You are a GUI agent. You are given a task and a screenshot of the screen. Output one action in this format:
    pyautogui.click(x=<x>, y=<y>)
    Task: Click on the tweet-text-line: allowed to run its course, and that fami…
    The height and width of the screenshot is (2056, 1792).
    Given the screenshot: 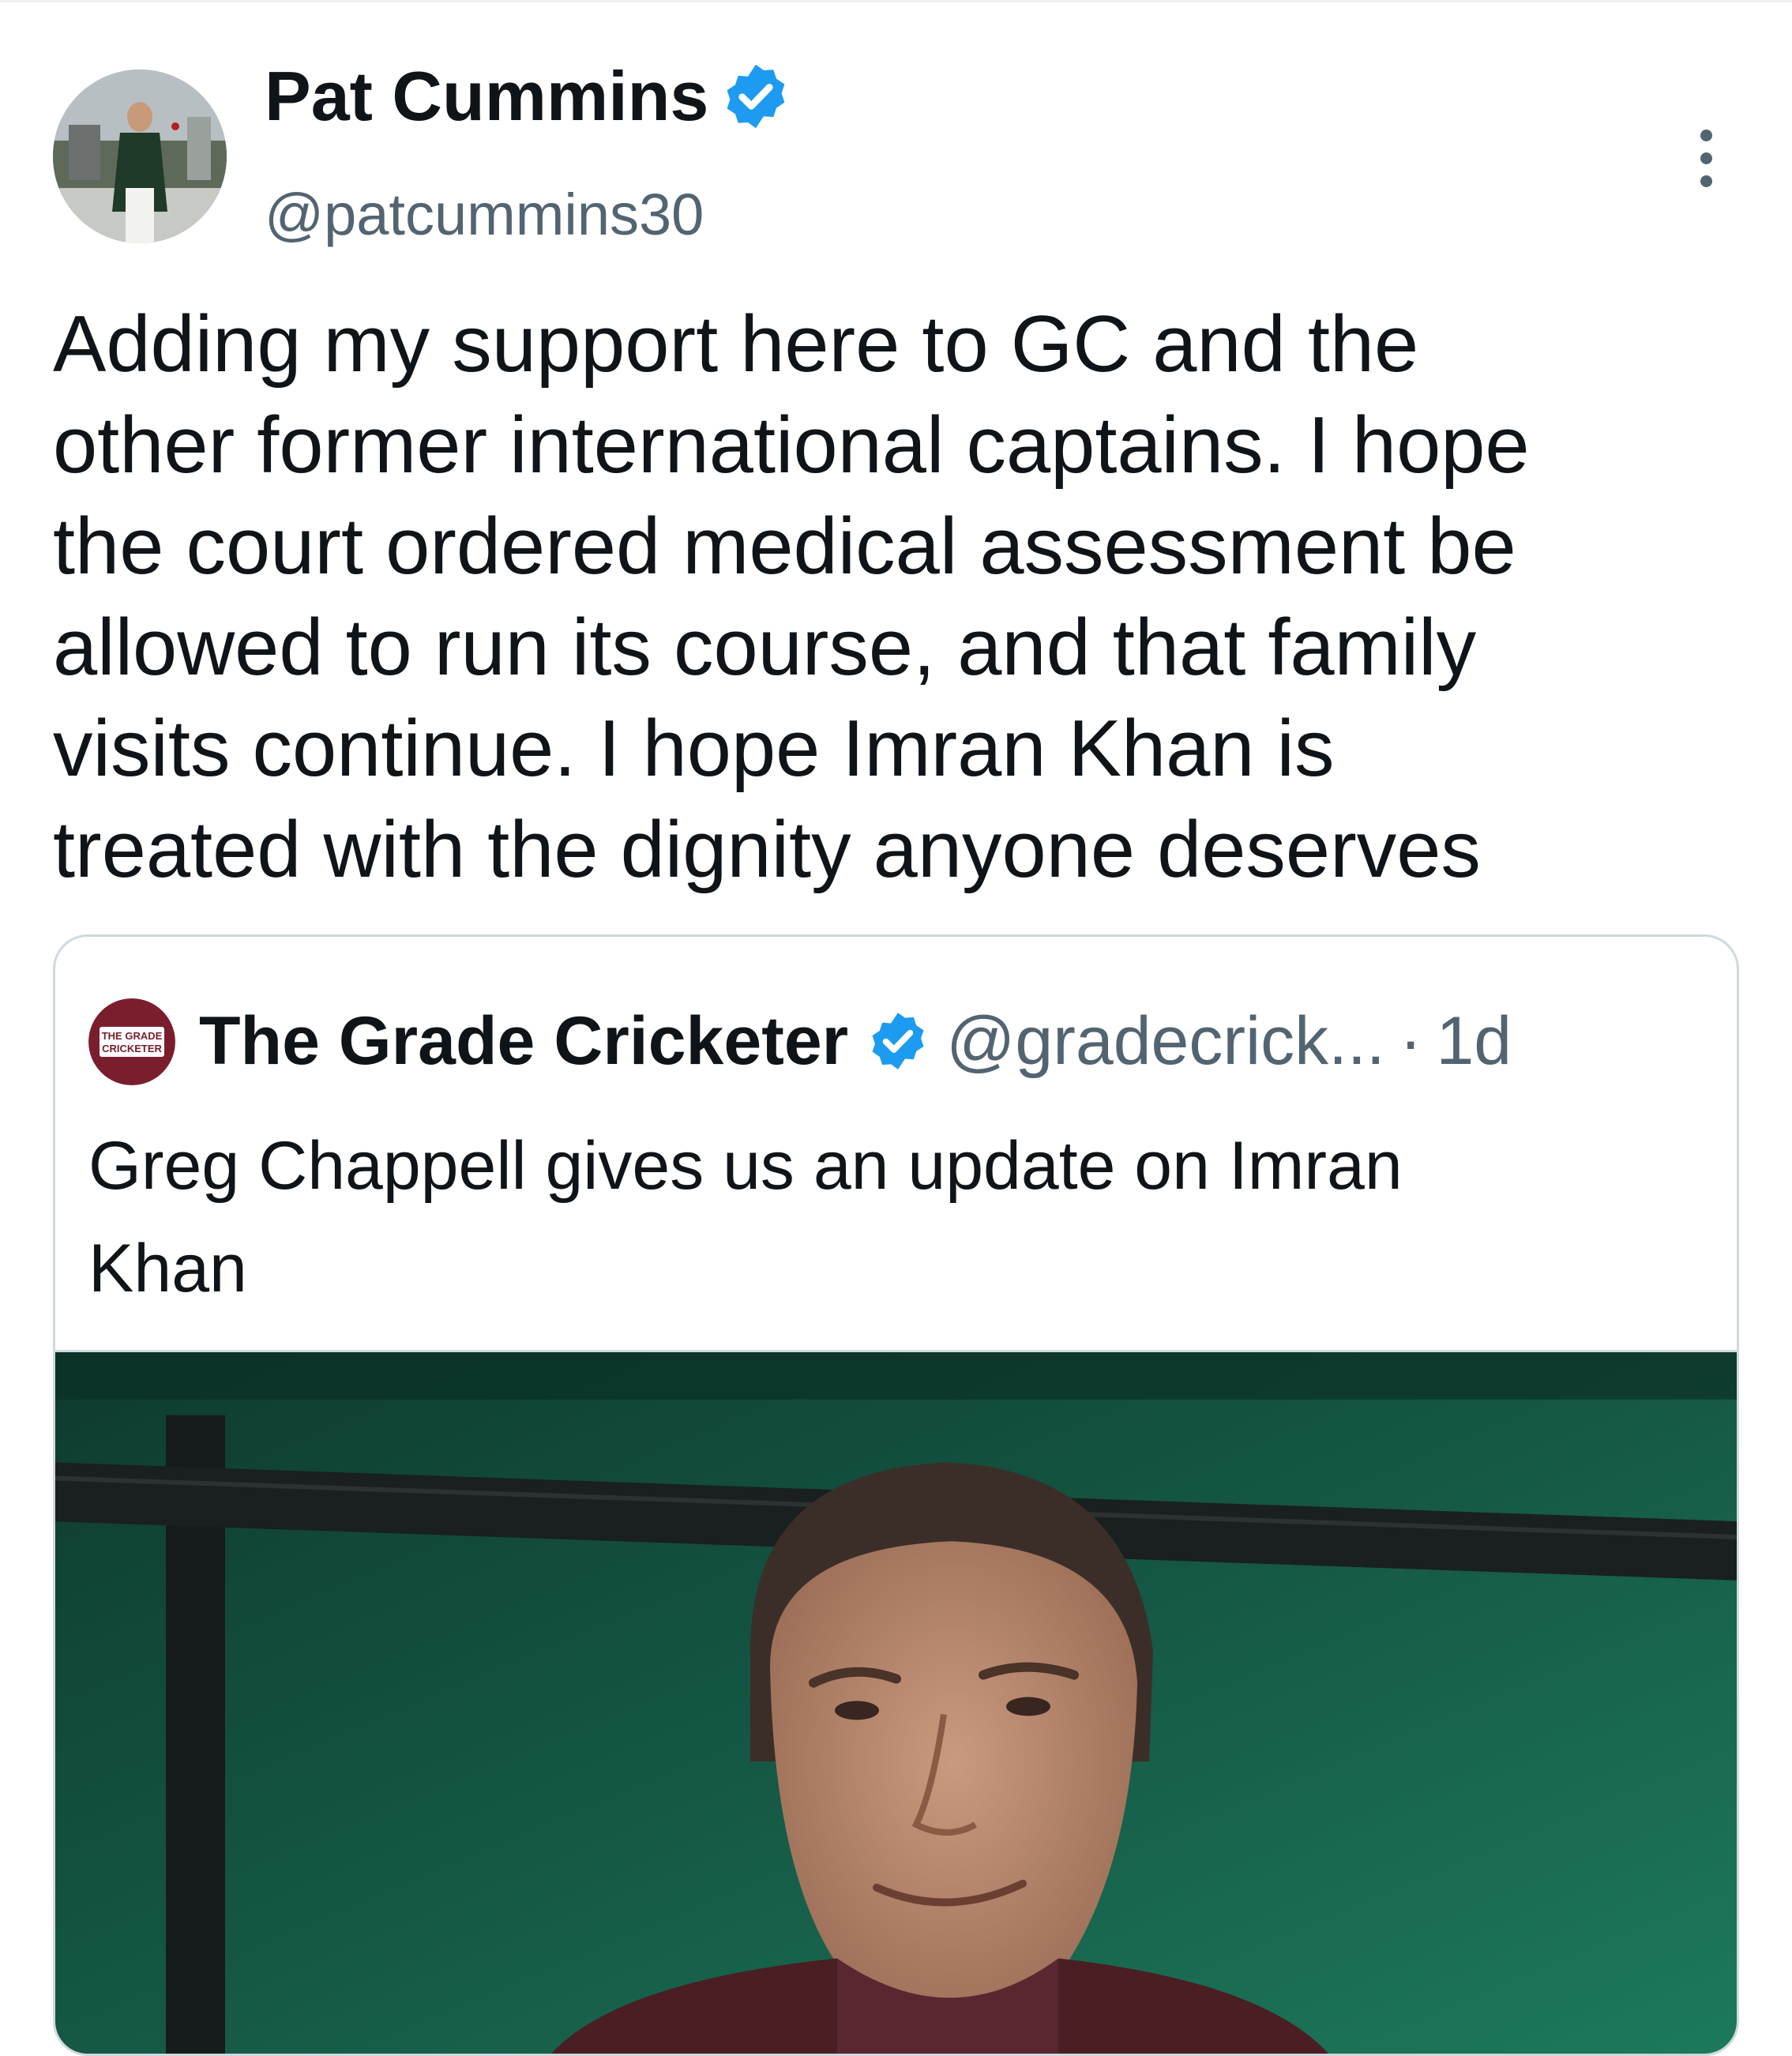 What is the action you would take?
    pyautogui.click(x=765, y=647)
    